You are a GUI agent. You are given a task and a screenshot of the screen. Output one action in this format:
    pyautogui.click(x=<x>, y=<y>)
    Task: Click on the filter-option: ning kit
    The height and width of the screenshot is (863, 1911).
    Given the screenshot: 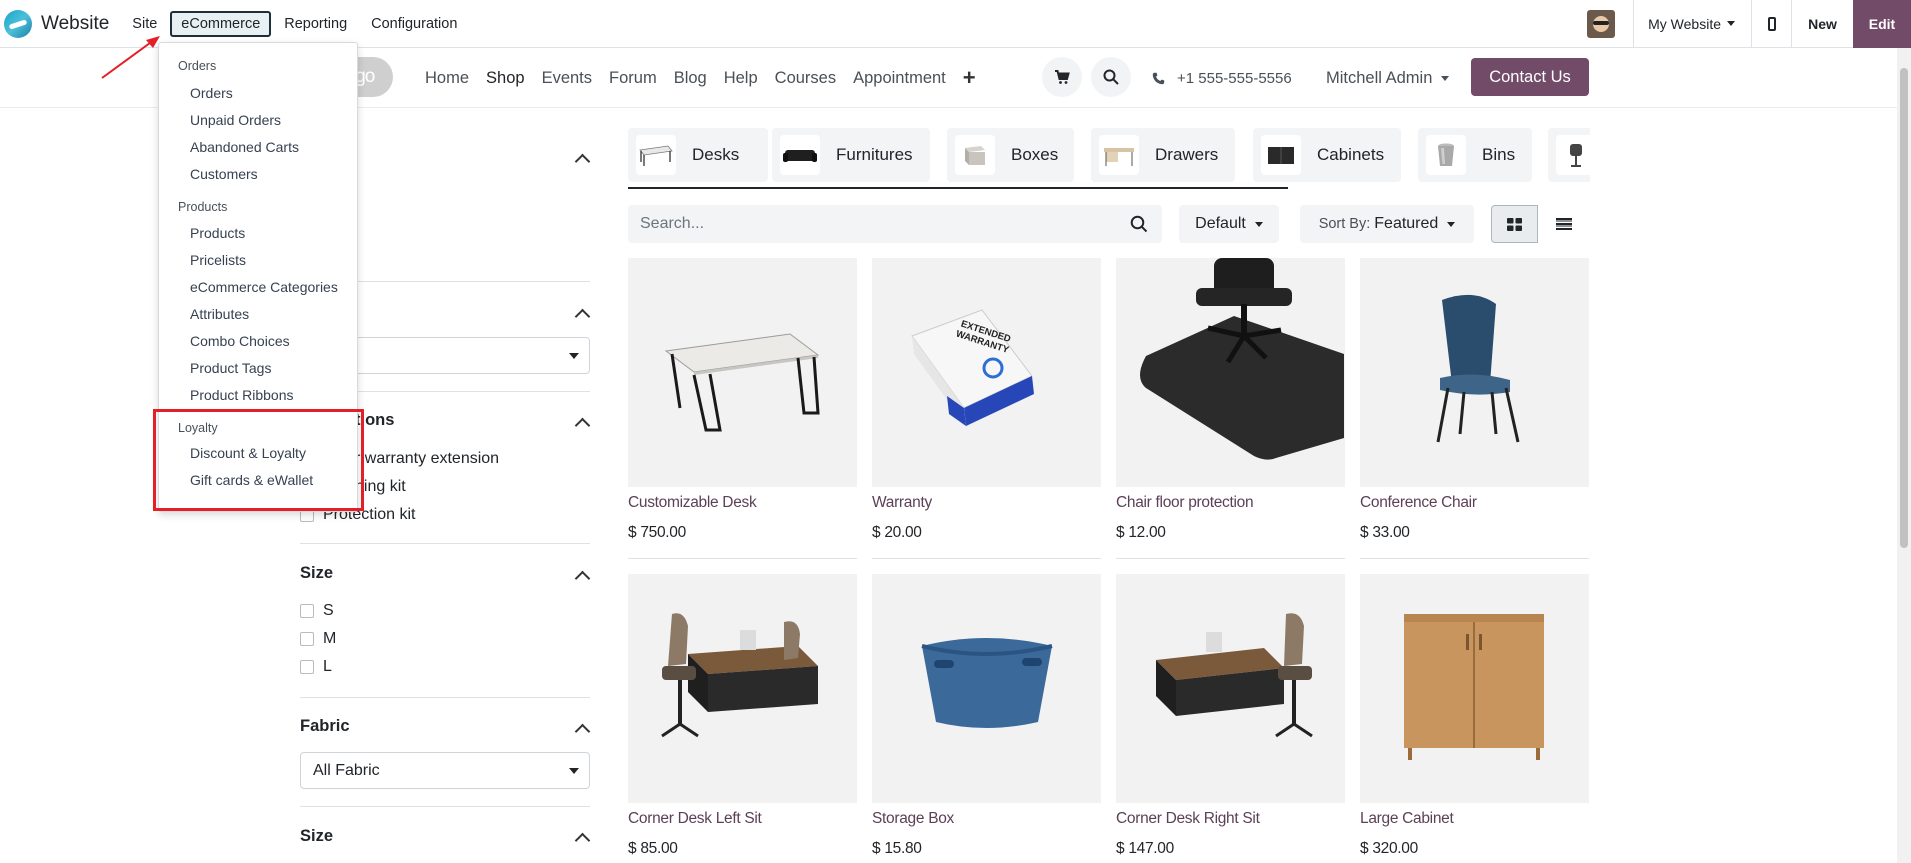 What is the action you would take?
    pyautogui.click(x=380, y=487)
    